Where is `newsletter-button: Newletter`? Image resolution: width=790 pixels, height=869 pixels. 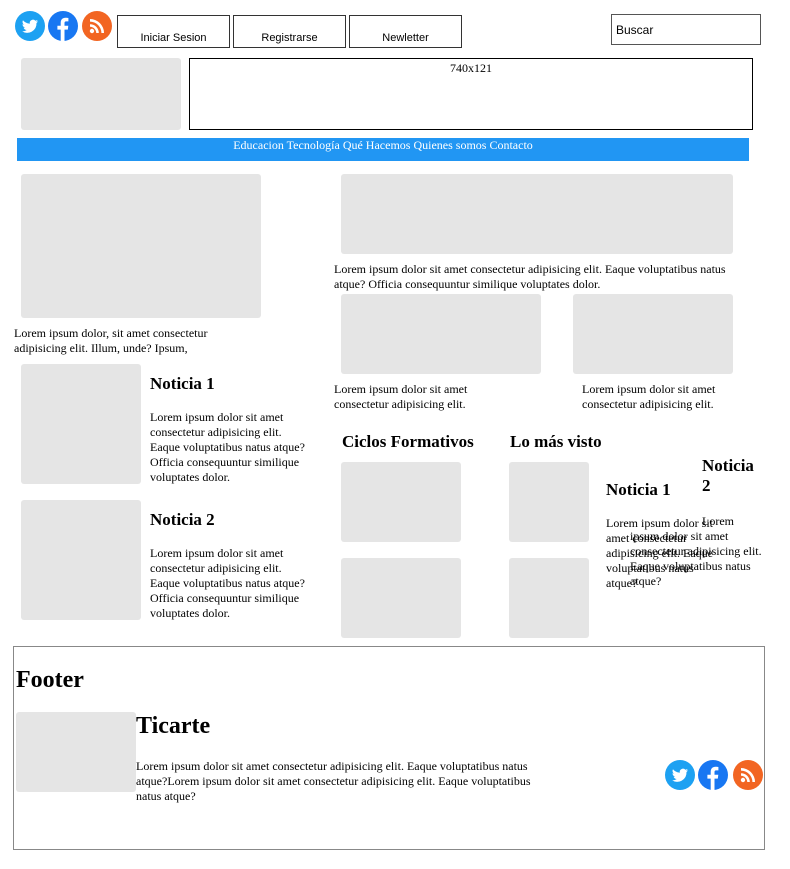
newsletter-button: Newletter is located at coordinates (405, 31).